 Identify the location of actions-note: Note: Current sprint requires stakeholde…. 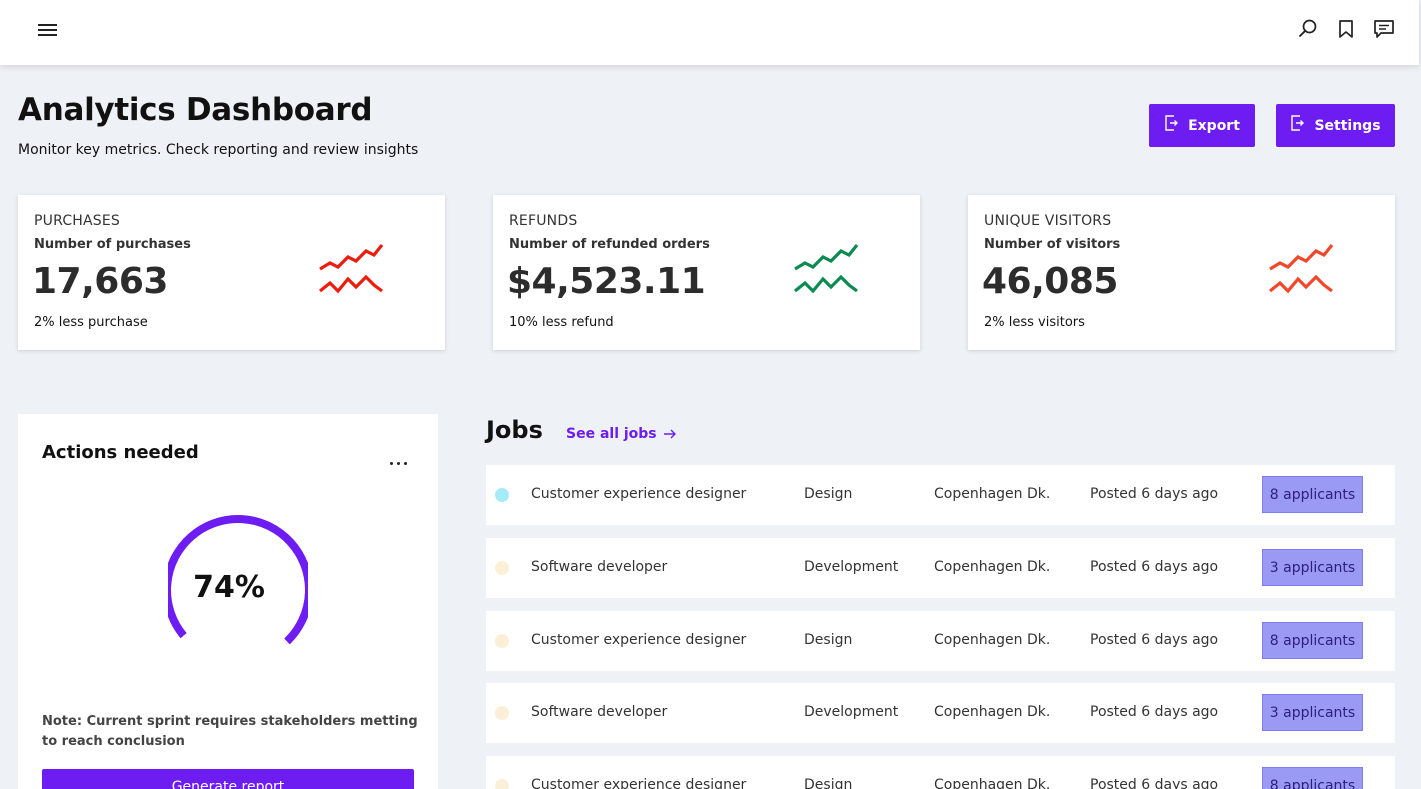
(230, 731).